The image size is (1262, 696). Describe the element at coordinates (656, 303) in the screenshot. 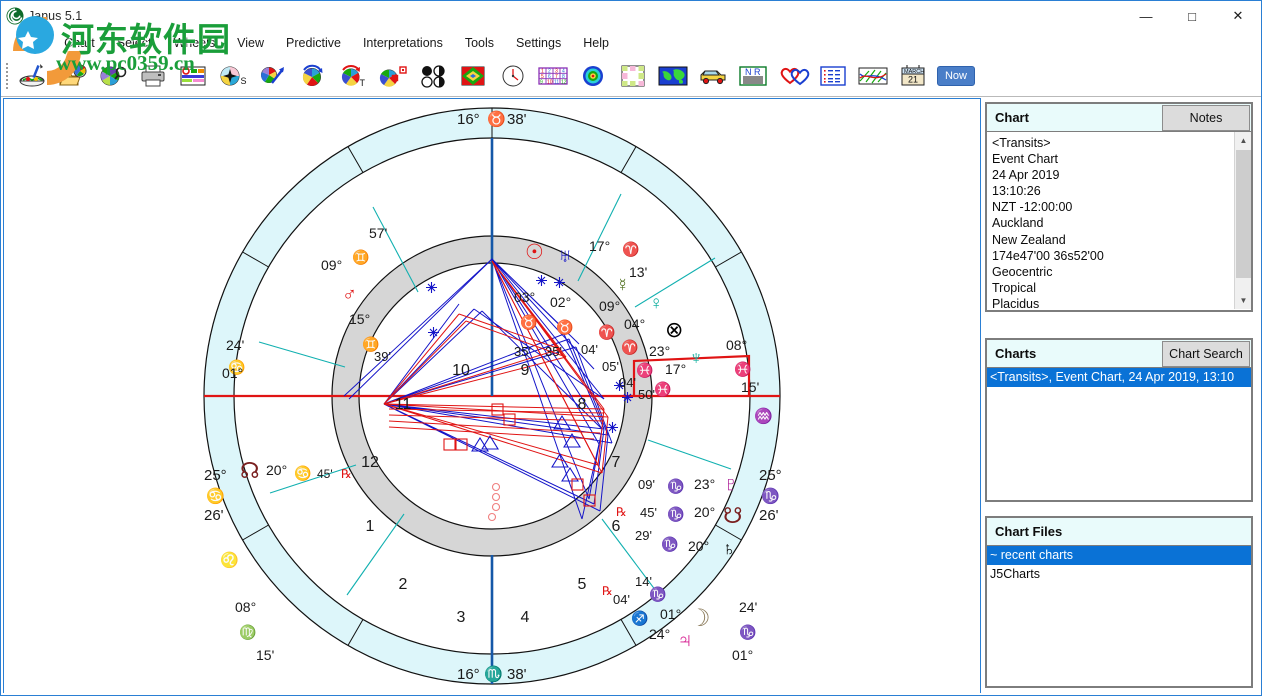

I see `venus-glyph: ♀` at that location.